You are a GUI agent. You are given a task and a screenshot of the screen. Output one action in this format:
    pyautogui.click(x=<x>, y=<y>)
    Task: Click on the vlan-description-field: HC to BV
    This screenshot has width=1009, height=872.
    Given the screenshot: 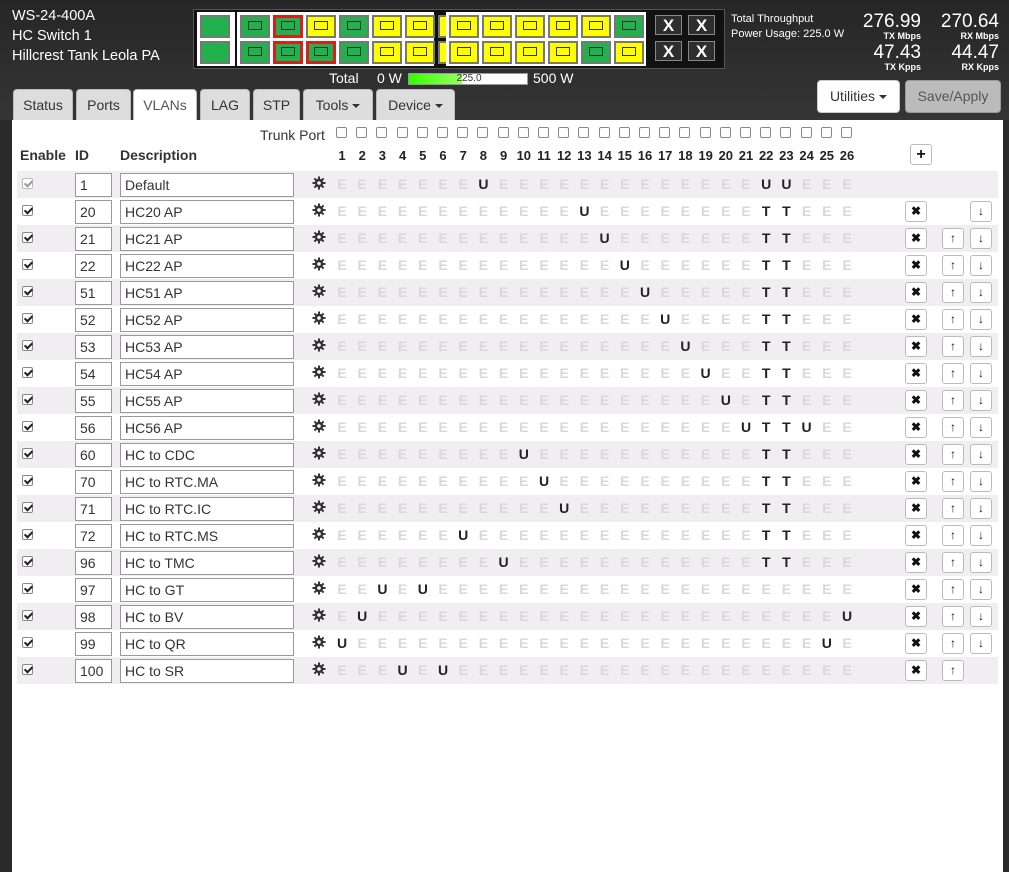 What is the action you would take?
    pyautogui.click(x=207, y=617)
    